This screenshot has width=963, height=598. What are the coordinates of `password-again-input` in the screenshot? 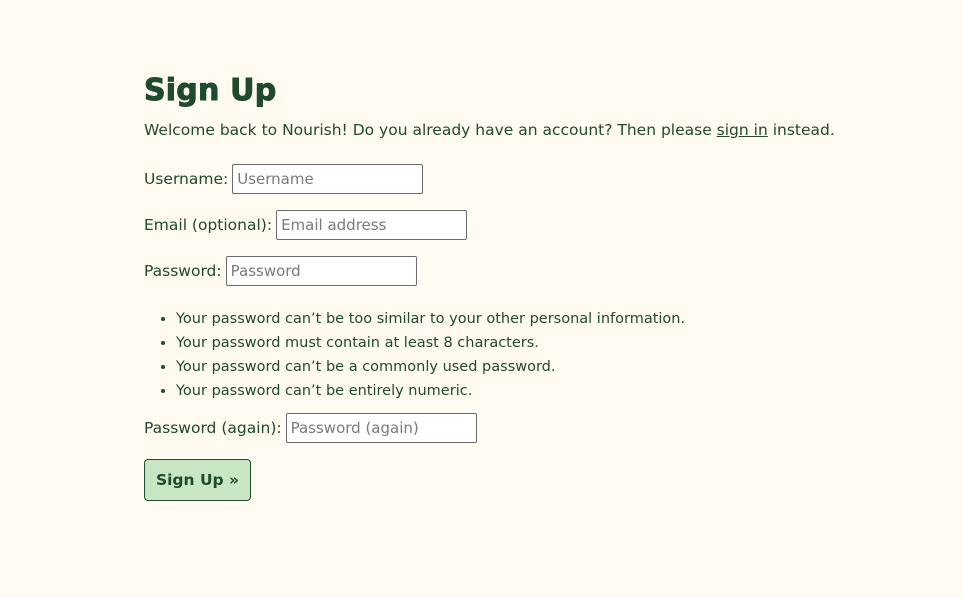 It's located at (381, 428).